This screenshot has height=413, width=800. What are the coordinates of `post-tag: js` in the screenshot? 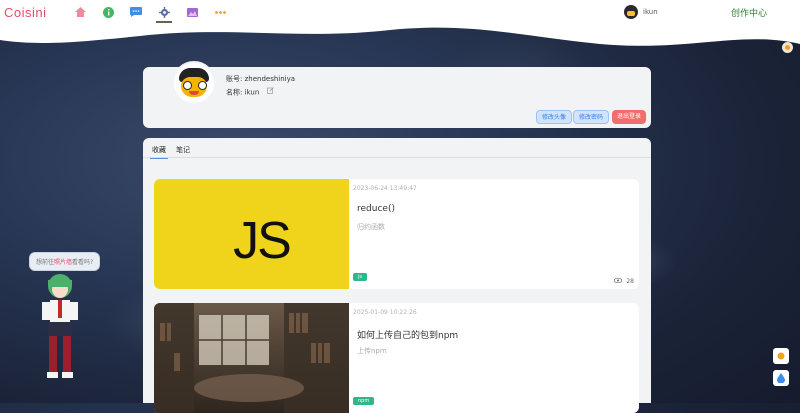 It's located at (360, 277).